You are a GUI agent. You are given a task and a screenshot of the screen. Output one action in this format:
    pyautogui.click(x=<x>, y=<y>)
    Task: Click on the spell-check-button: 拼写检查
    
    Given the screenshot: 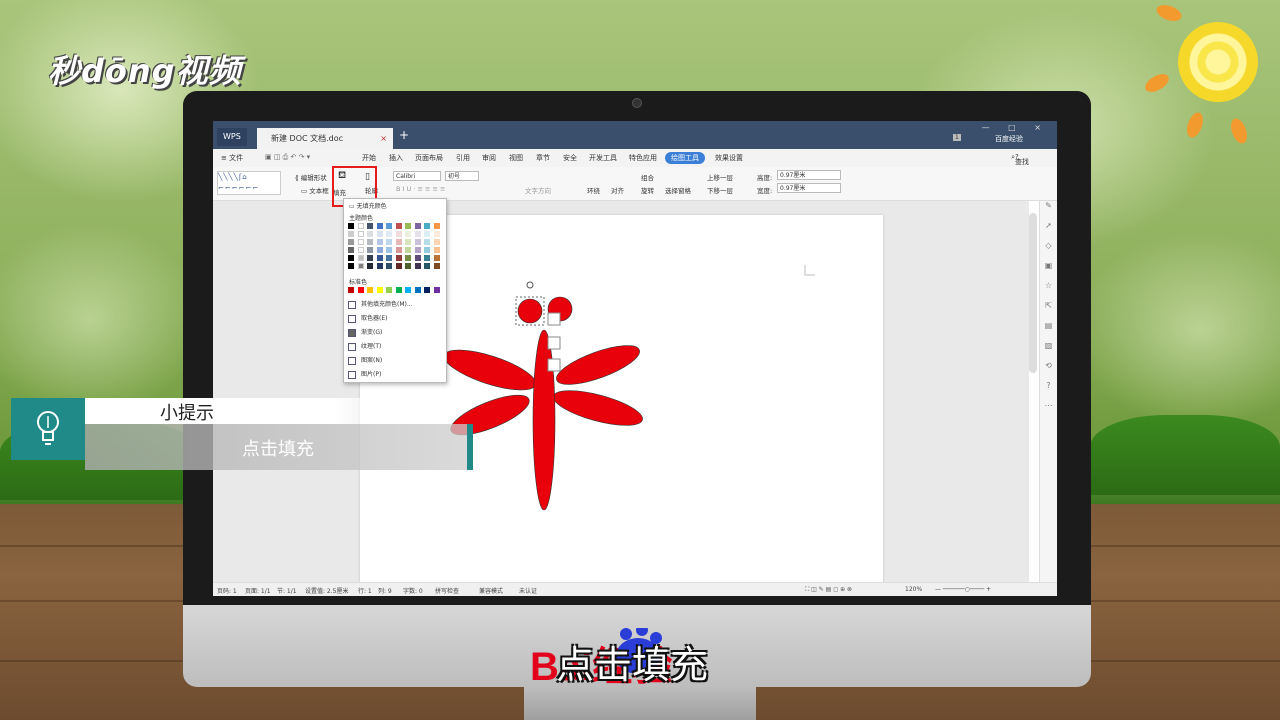 What is the action you would take?
    pyautogui.click(x=447, y=590)
    